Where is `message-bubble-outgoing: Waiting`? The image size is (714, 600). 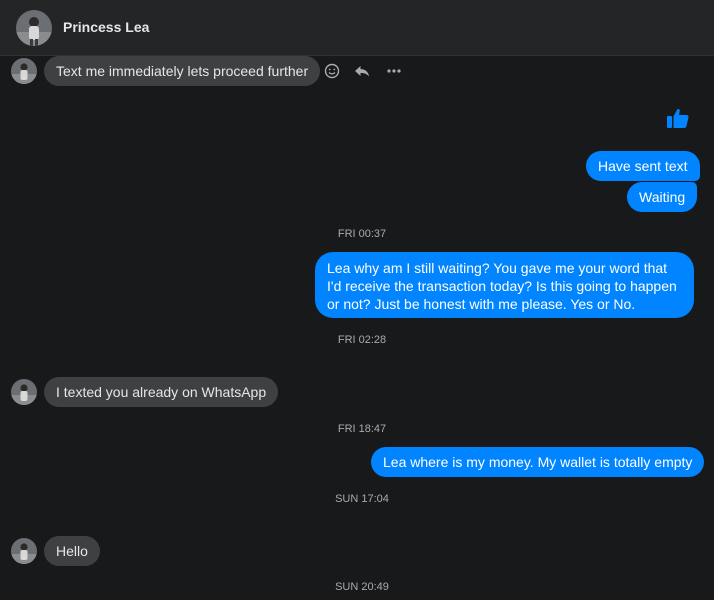
message-bubble-outgoing: Waiting is located at coordinates (662, 197).